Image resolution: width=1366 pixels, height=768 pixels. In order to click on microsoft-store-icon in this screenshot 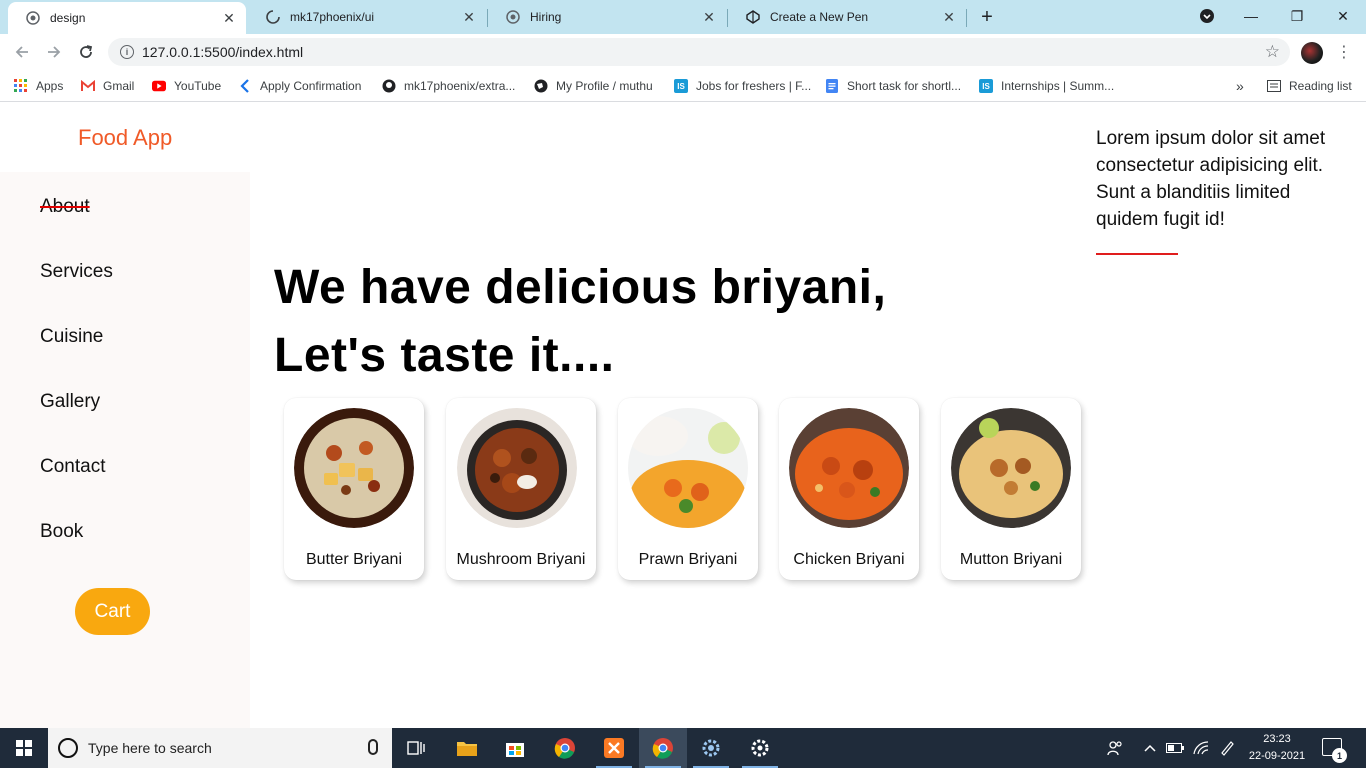, I will do `click(515, 748)`.